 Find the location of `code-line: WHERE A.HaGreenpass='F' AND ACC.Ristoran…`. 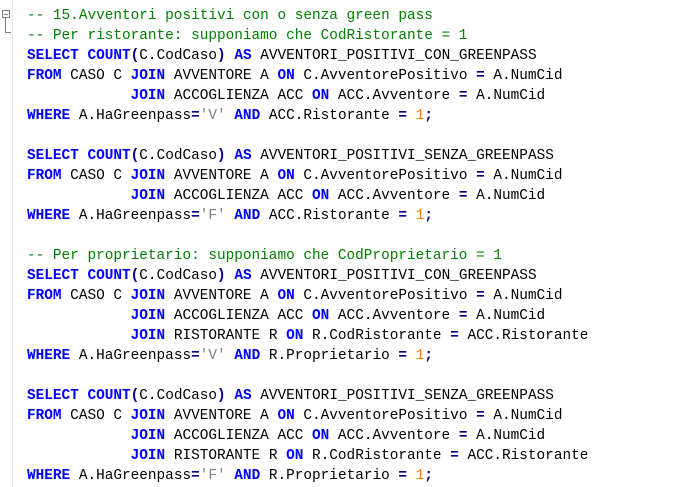

code-line: WHERE A.HaGreenpass='F' AND ACC.Ristoran… is located at coordinates (358, 216).